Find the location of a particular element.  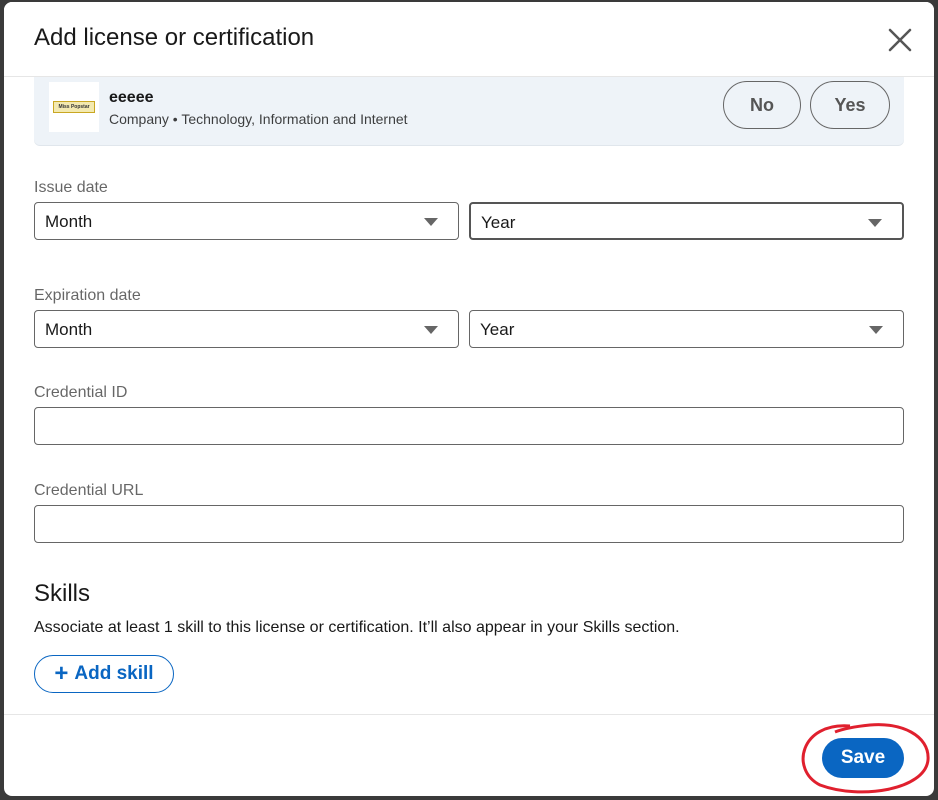

expiration-date-label: Expiration date is located at coordinates (87, 295).